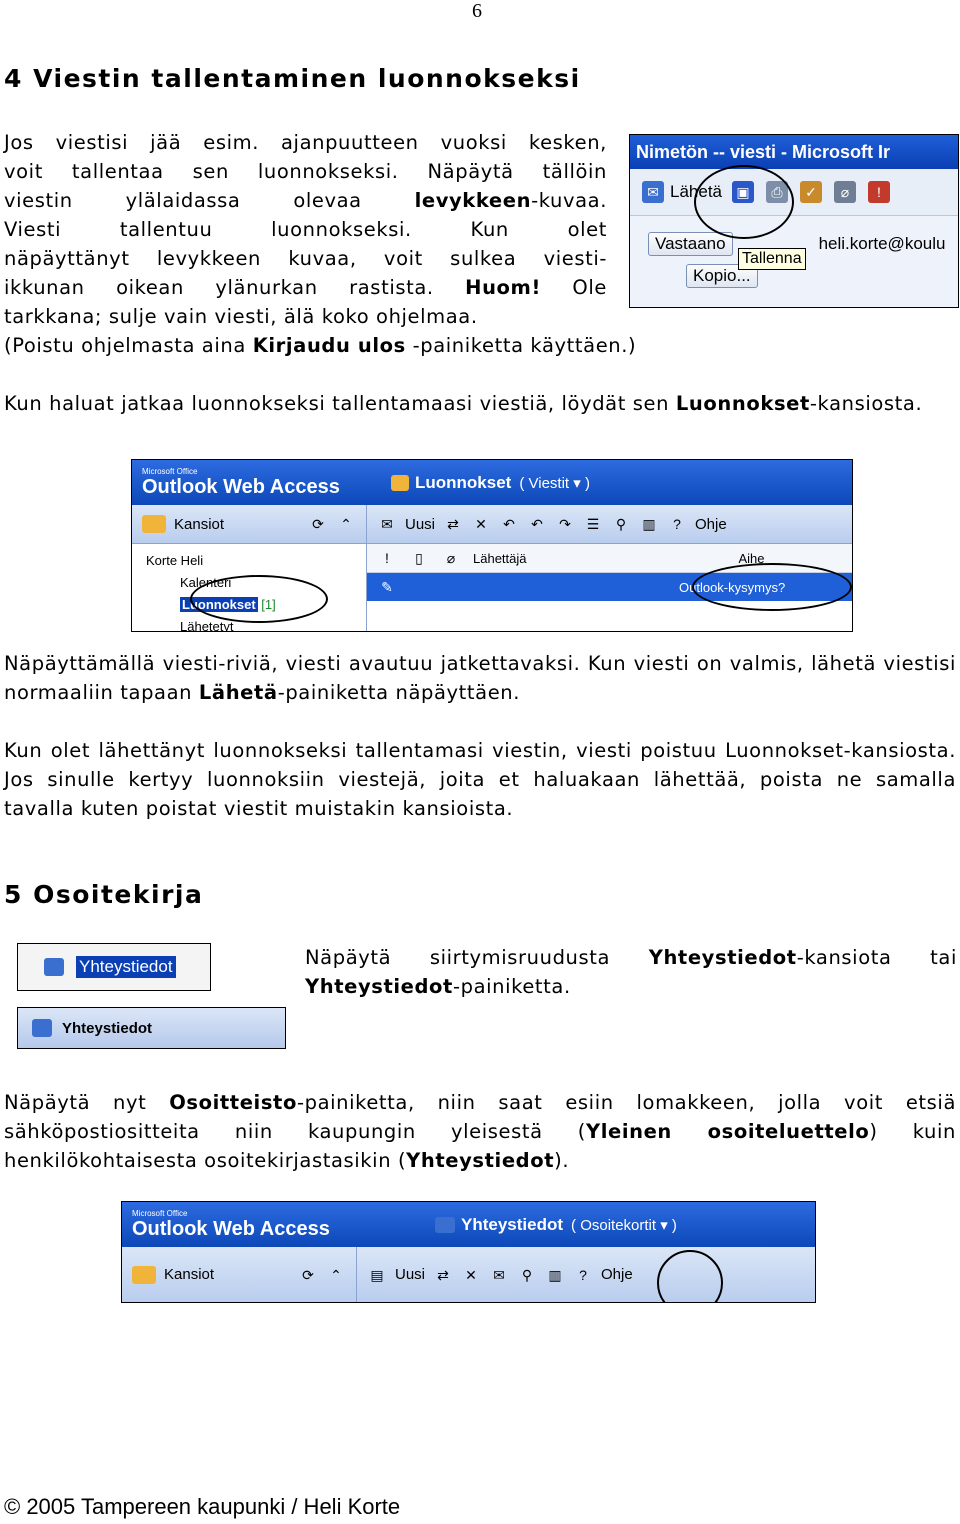 The image size is (960, 1524). I want to click on reply-icon: ↶, so click(509, 524).